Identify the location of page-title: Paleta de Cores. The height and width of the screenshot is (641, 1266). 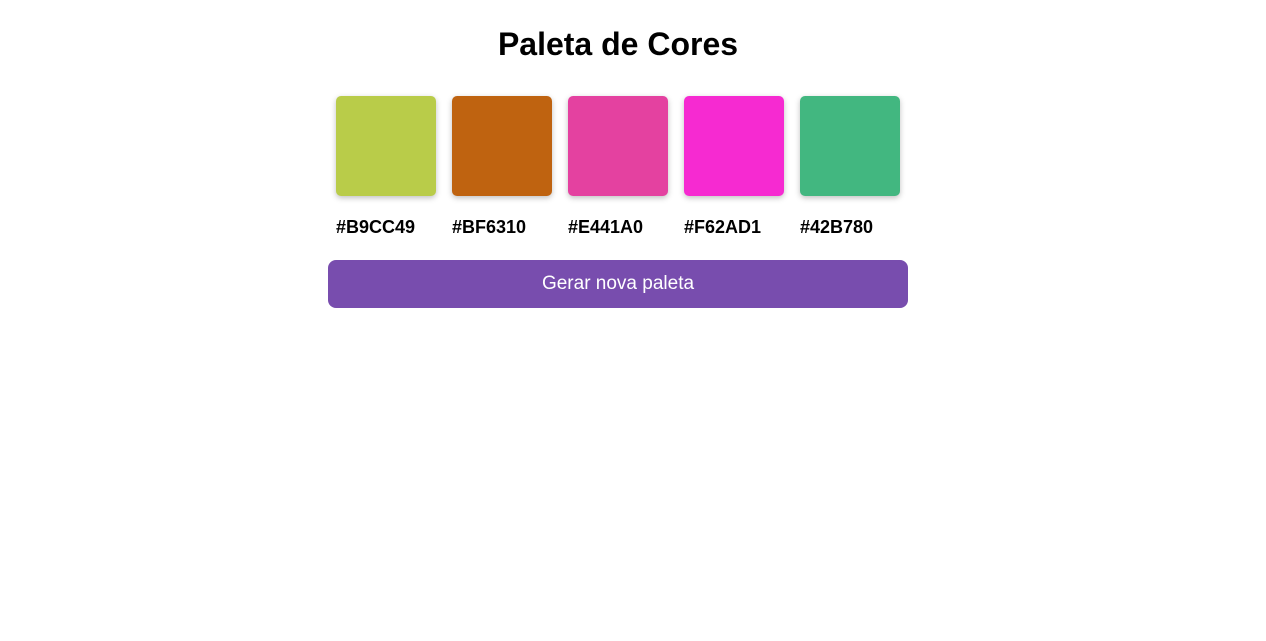
(618, 44).